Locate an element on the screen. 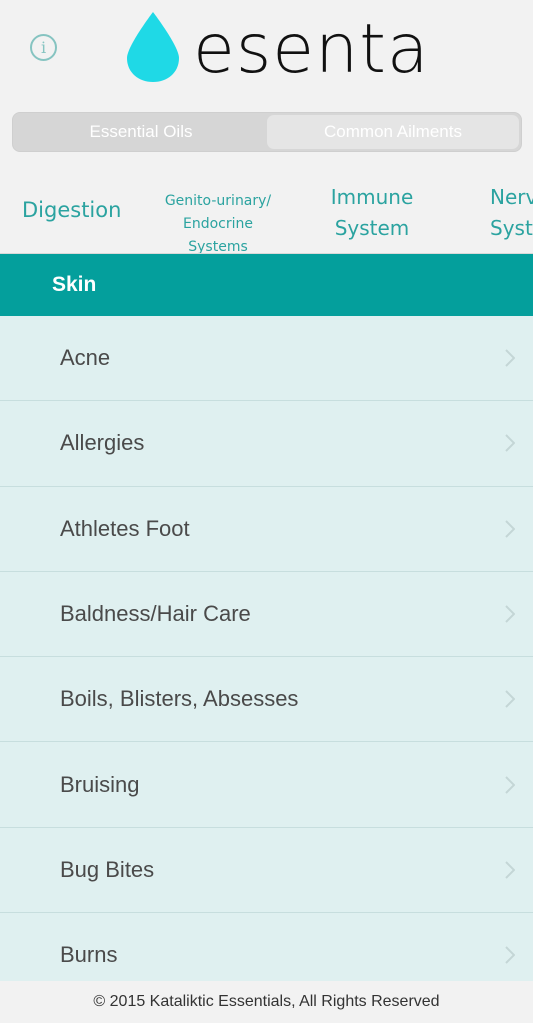  list-item: Boils, Blisters, Absesses is located at coordinates (266, 700).